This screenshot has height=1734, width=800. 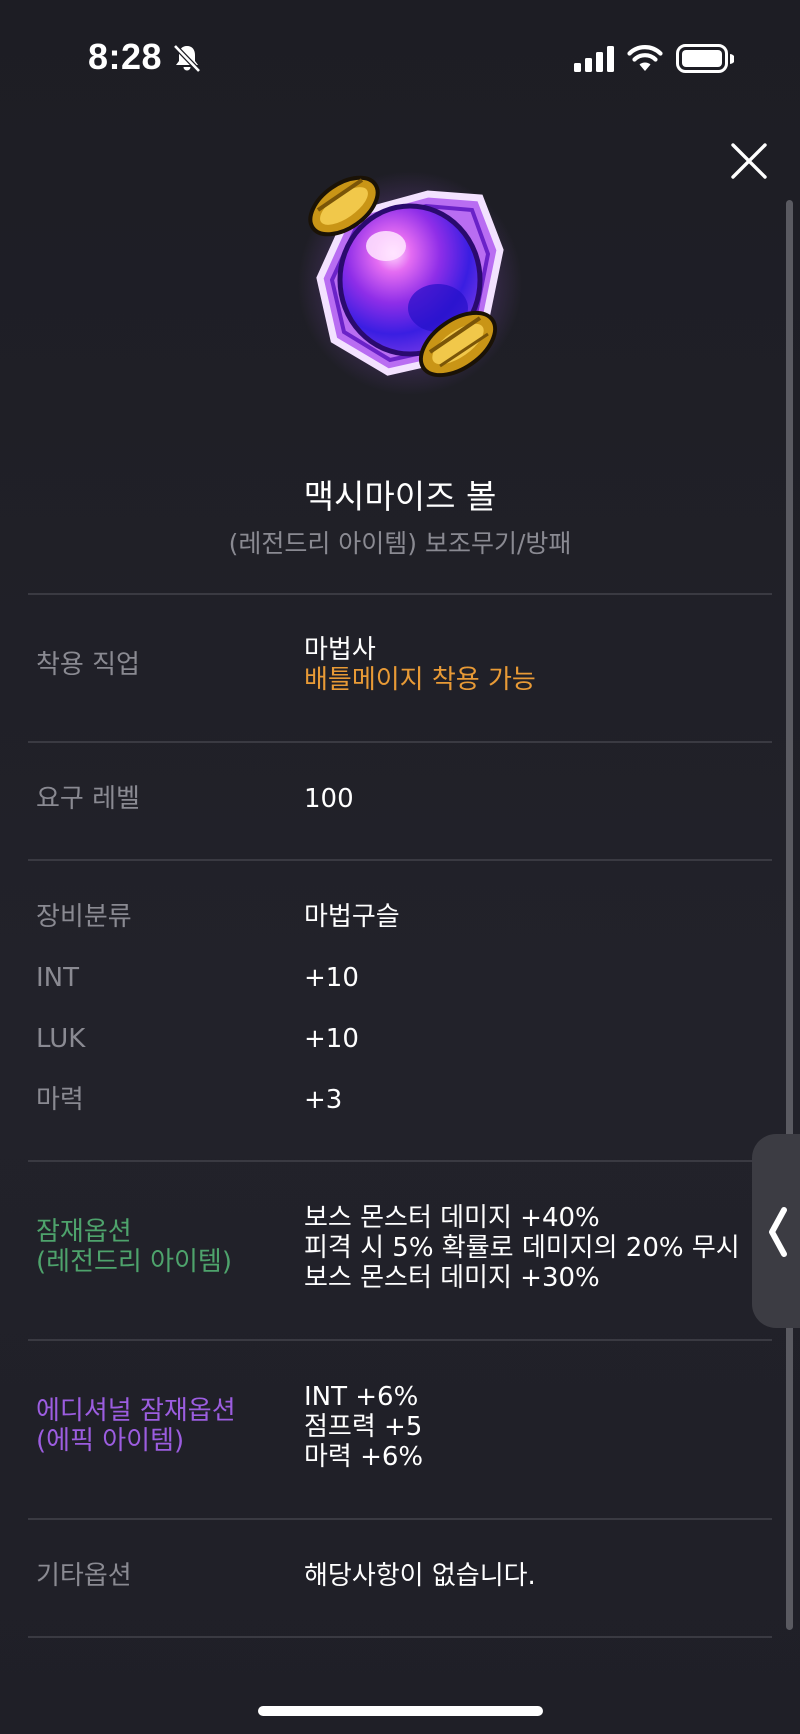 What do you see at coordinates (400, 1711) in the screenshot?
I see `home-indicator` at bounding box center [400, 1711].